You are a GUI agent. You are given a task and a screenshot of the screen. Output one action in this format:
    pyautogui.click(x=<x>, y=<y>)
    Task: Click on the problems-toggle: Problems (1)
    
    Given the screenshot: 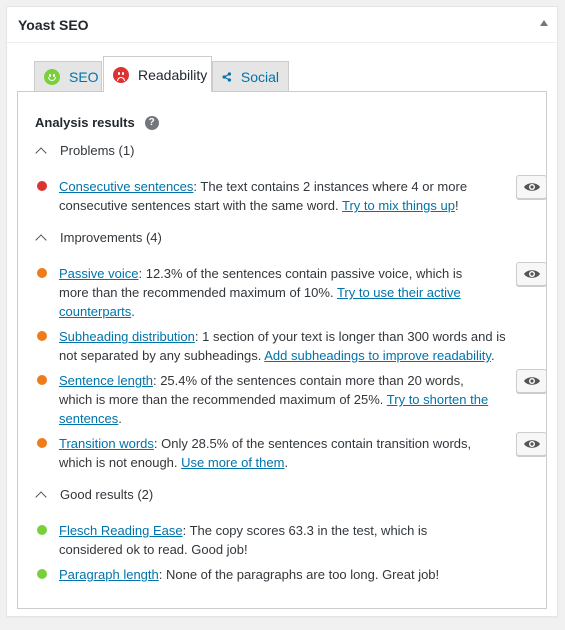 What is the action you would take?
    pyautogui.click(x=85, y=151)
    